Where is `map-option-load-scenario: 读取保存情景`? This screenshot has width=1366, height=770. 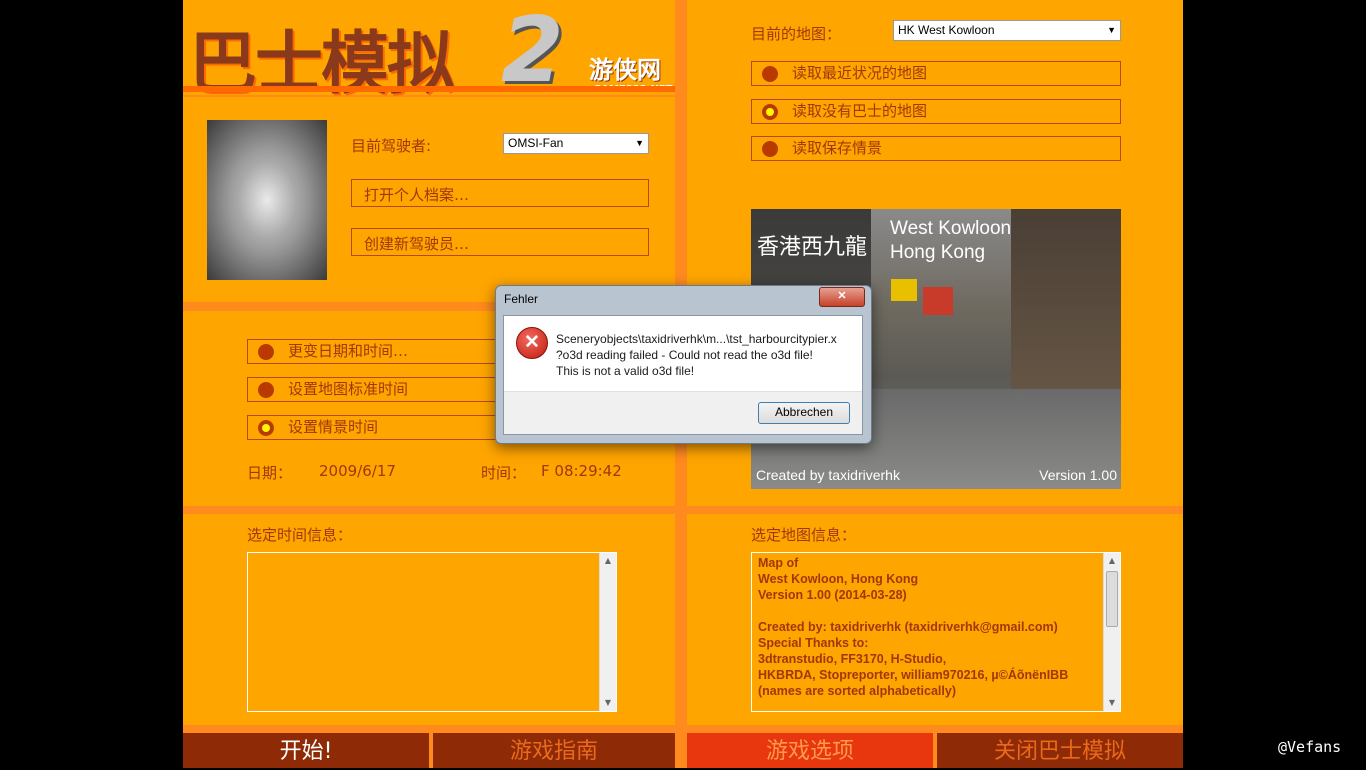 map-option-load-scenario: 读取保存情景 is located at coordinates (936, 148).